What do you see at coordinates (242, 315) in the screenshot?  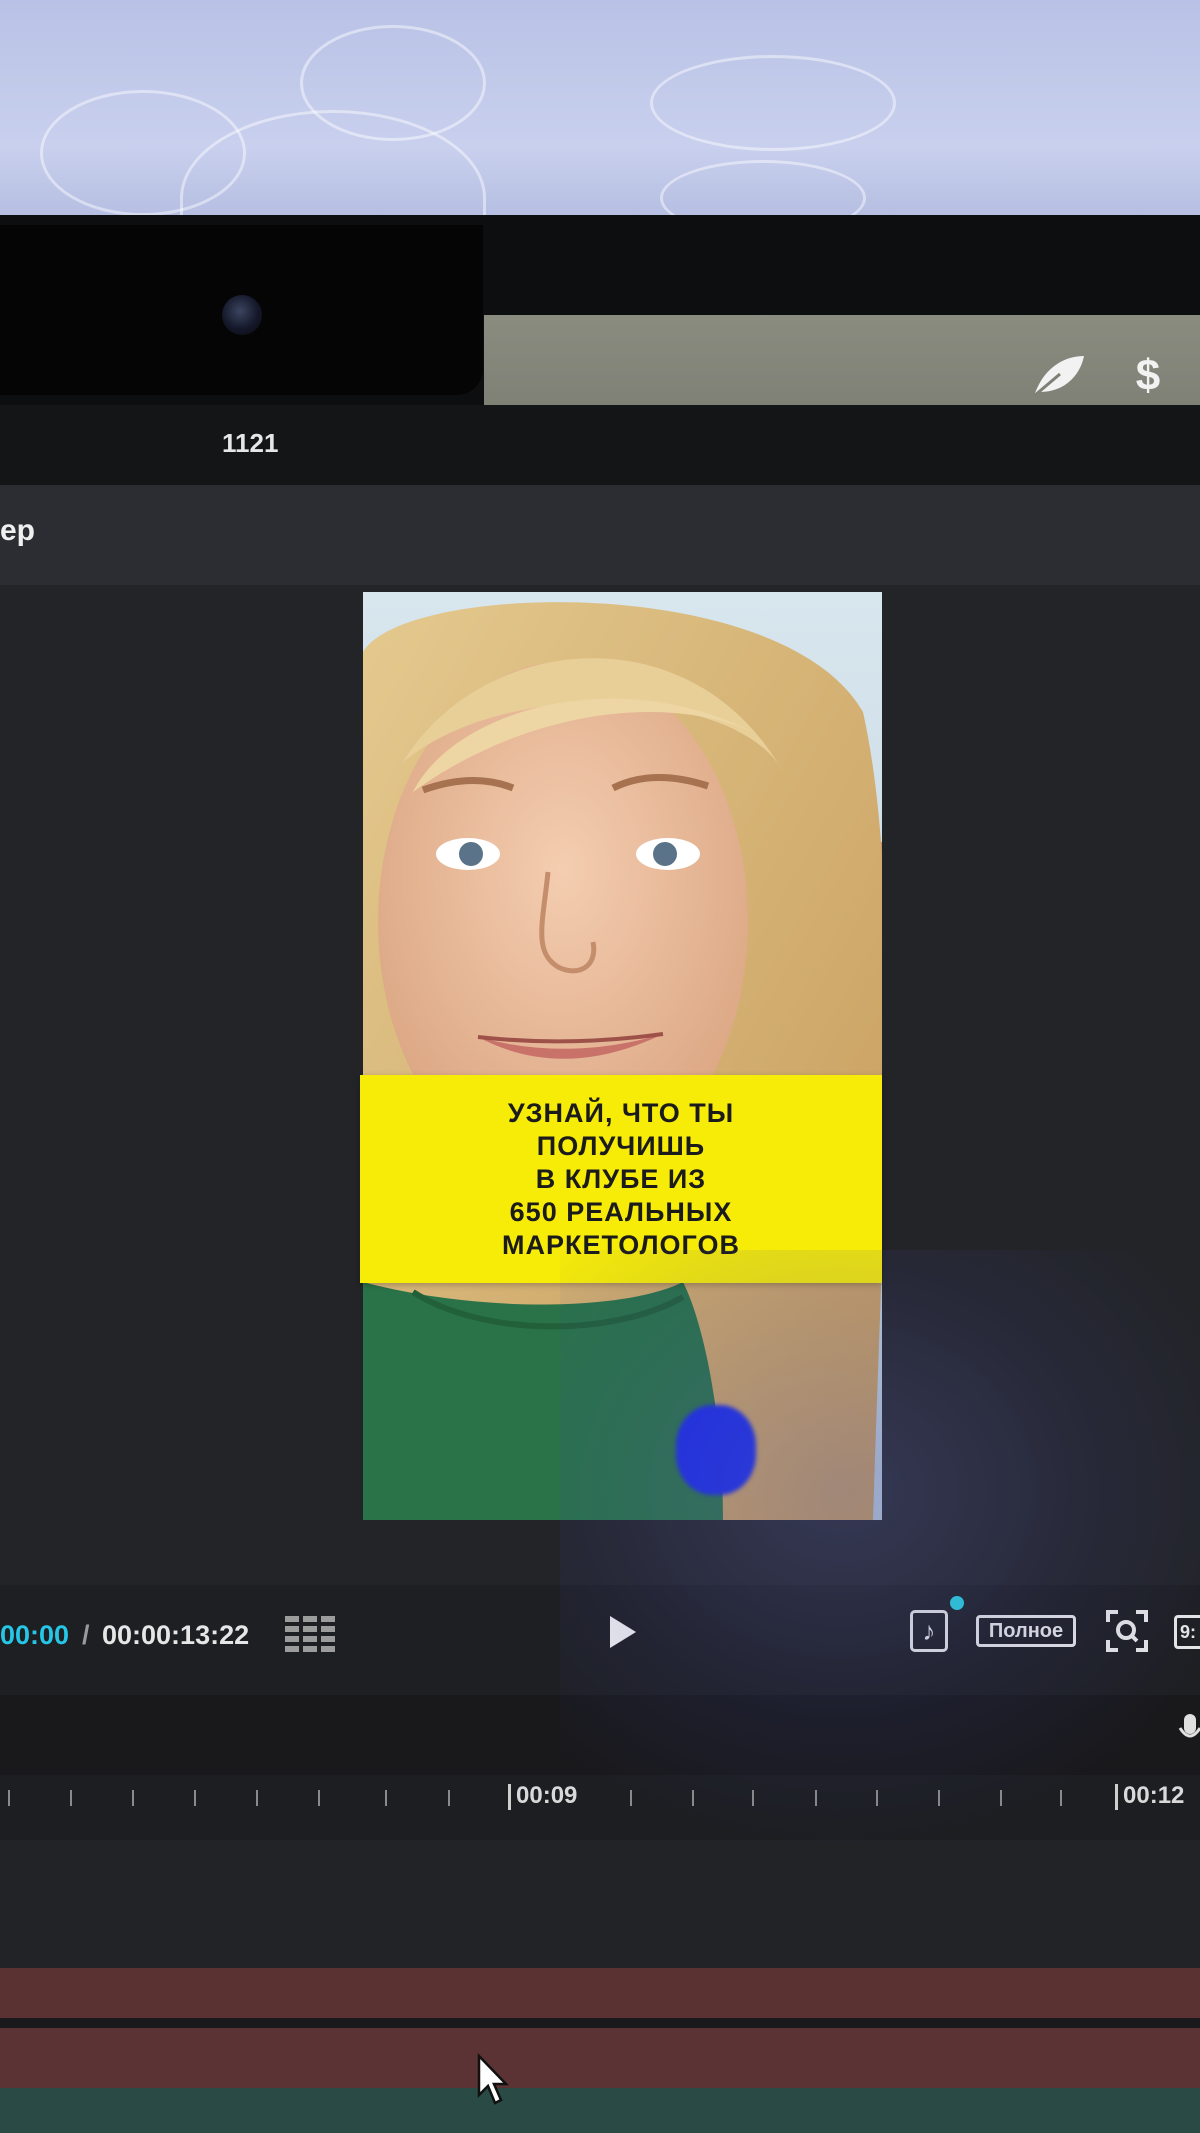 I see `webcam` at bounding box center [242, 315].